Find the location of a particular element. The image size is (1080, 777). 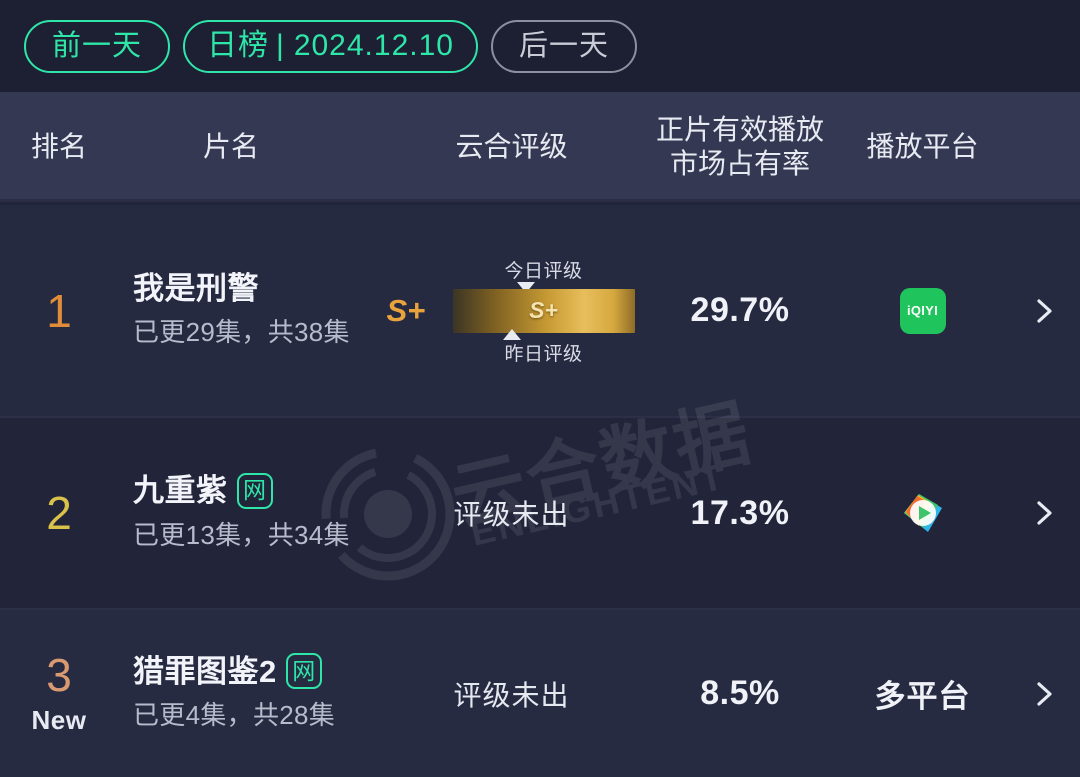

market-share-value: 17.3% is located at coordinates (740, 512).